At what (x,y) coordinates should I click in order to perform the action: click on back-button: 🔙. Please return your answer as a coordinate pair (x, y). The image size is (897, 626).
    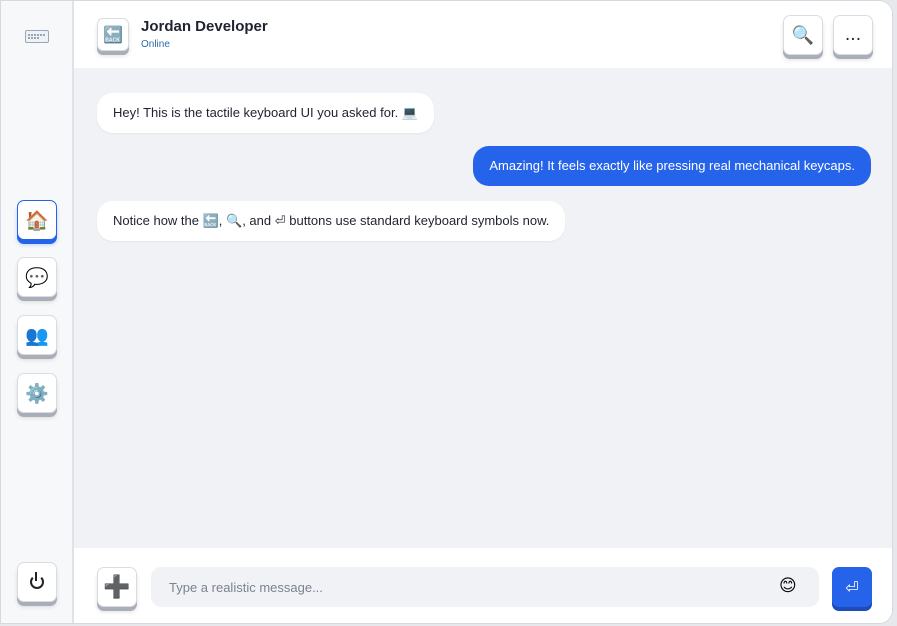
    Looking at the image, I should click on (113, 34).